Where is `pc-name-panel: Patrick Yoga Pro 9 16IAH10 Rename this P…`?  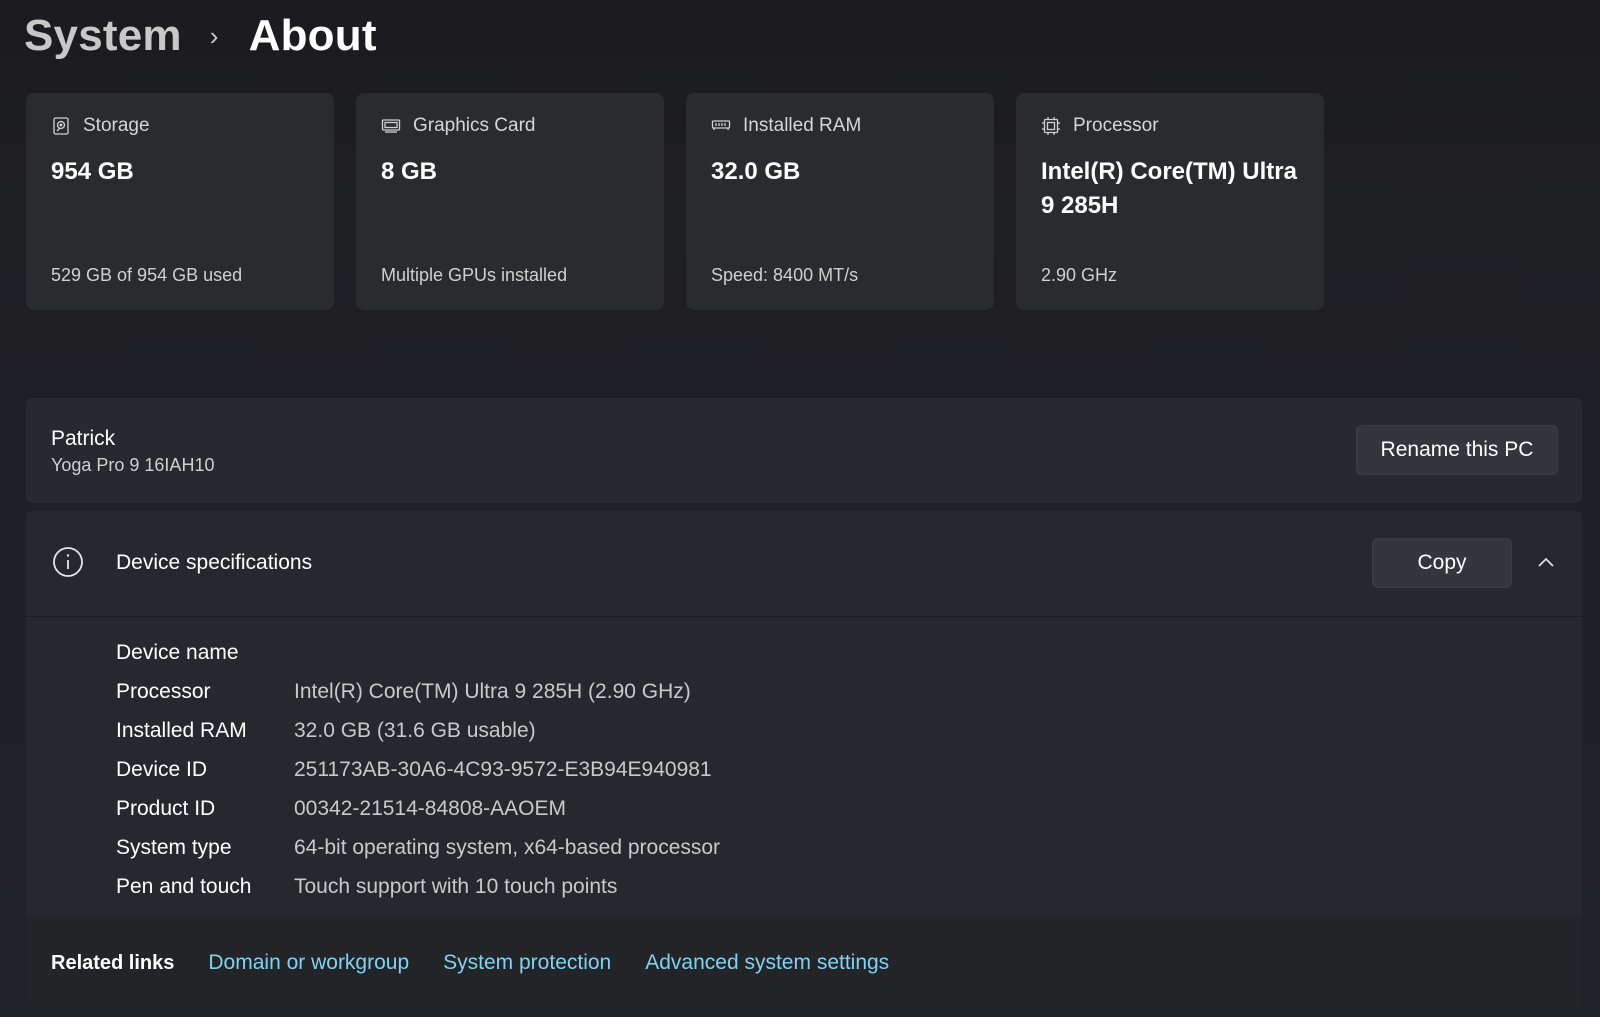
pc-name-panel: Patrick Yoga Pro 9 16IAH10 Rename this P… is located at coordinates (804, 450).